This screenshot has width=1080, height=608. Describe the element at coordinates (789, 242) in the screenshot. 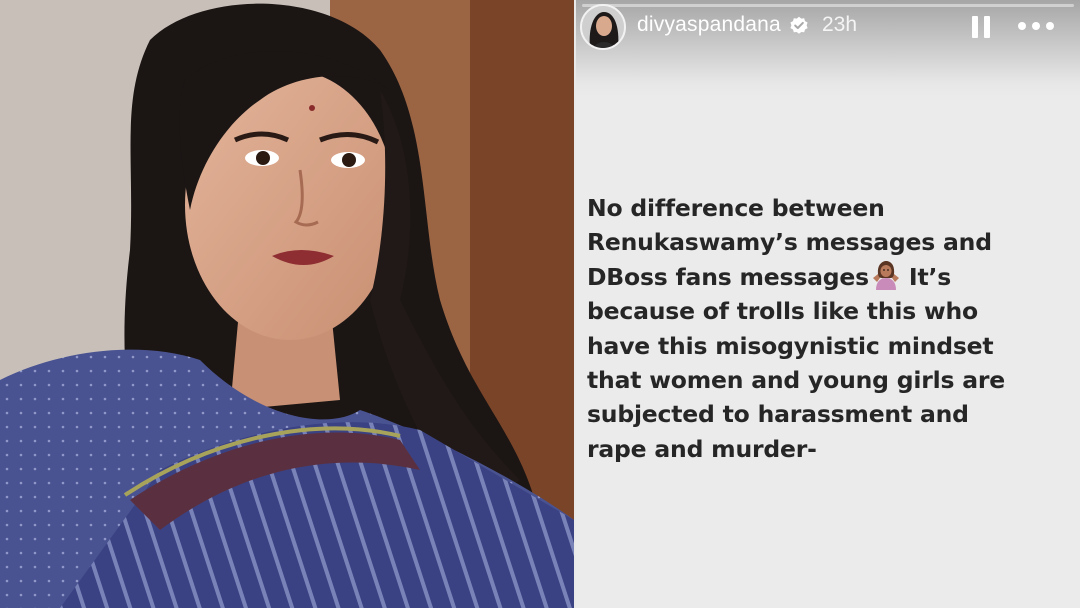

I see `story-text-line: Renukaswamy’s messages and` at that location.